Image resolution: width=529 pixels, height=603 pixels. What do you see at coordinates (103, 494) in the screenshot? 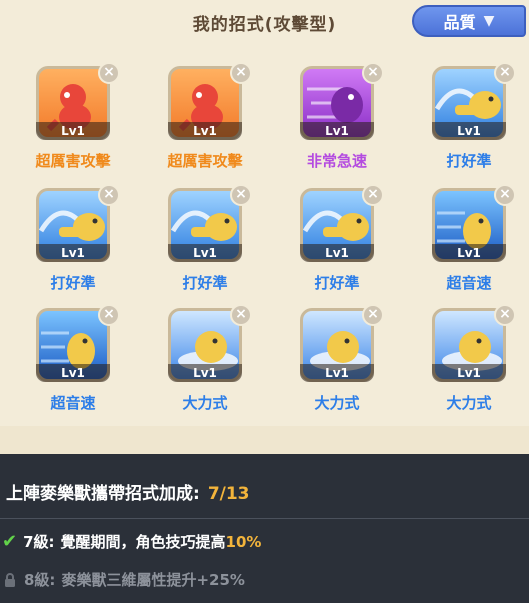
I see `bonus-heading-text: 上陣麥樂獸攜帶招式加成:` at bounding box center [103, 494].